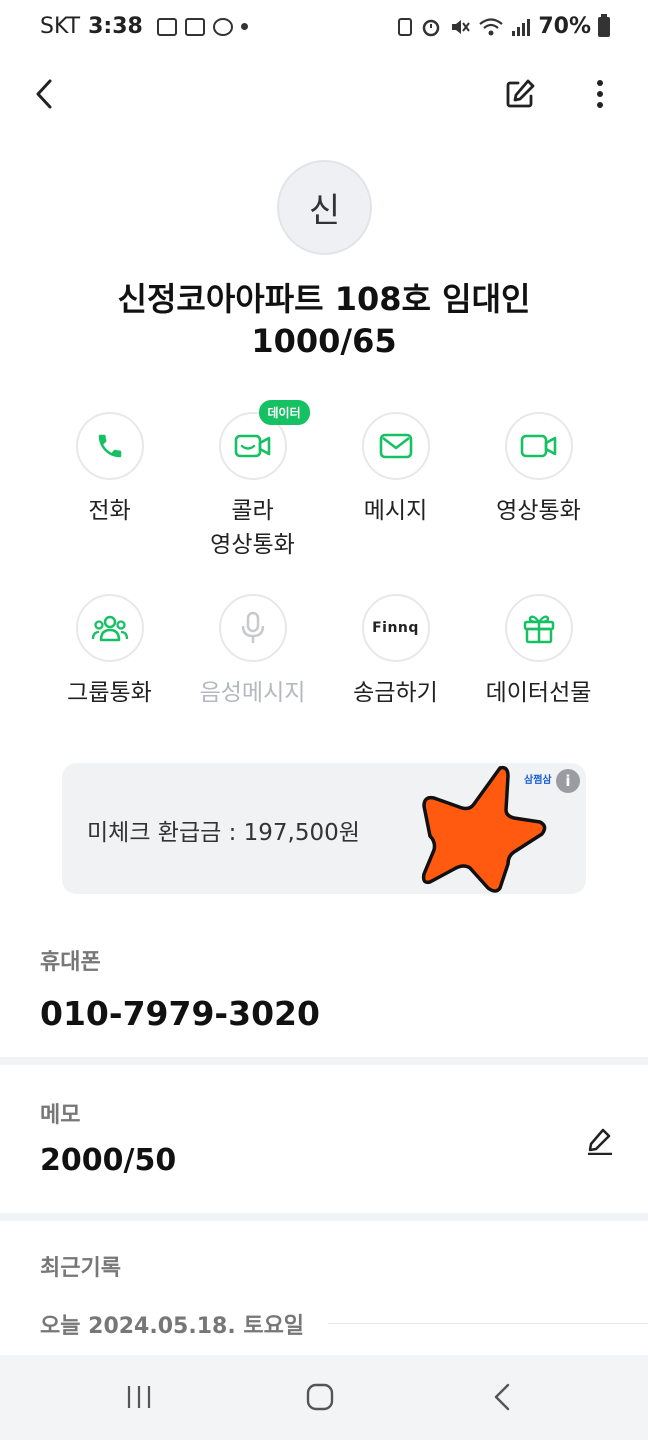 This screenshot has height=1440, width=648. What do you see at coordinates (284, 412) in the screenshot?
I see `data-badge: 데이터` at bounding box center [284, 412].